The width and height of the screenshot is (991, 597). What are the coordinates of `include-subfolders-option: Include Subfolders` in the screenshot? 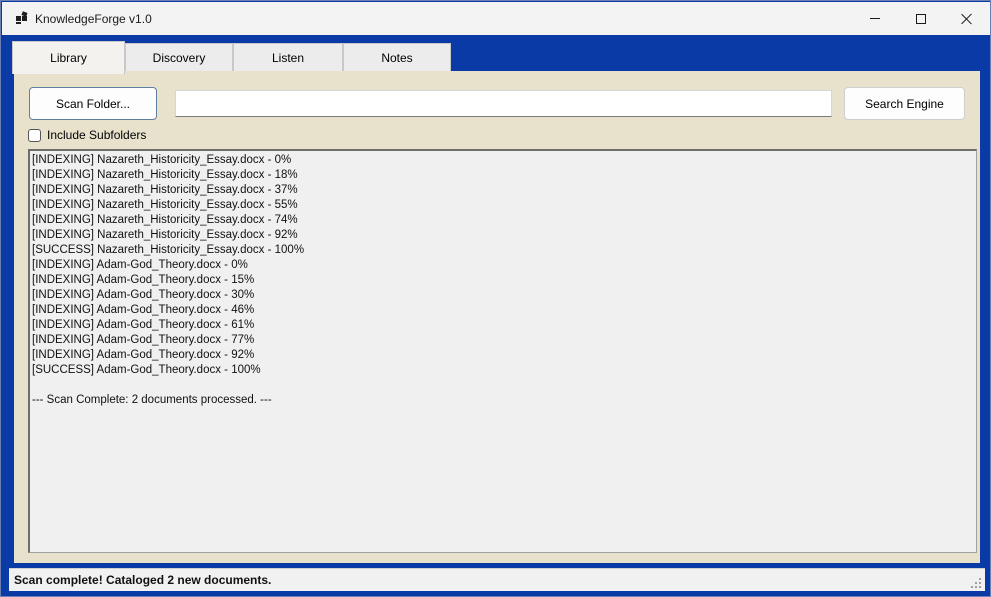 It's located at (87, 135).